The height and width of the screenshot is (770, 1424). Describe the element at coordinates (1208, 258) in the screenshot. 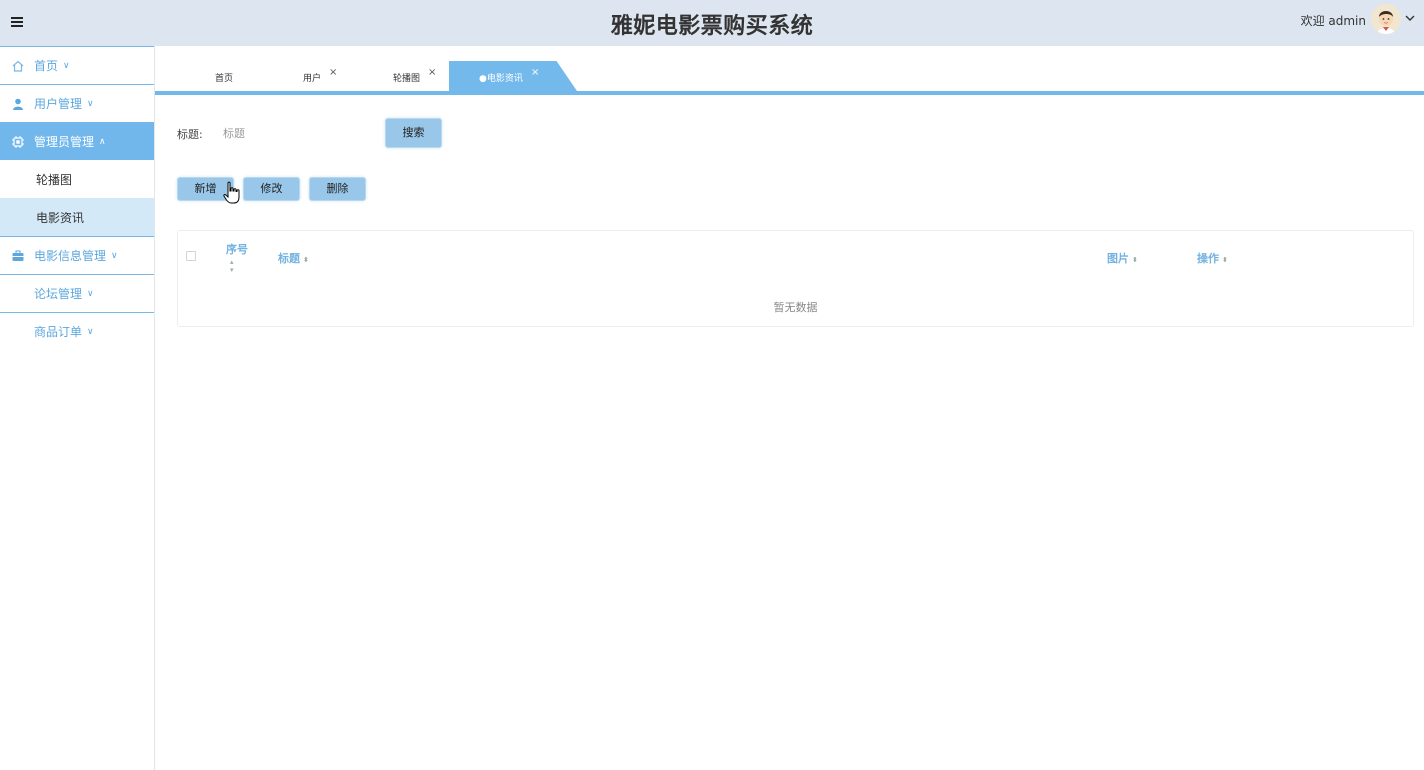

I see `column-header-label: 操作` at that location.